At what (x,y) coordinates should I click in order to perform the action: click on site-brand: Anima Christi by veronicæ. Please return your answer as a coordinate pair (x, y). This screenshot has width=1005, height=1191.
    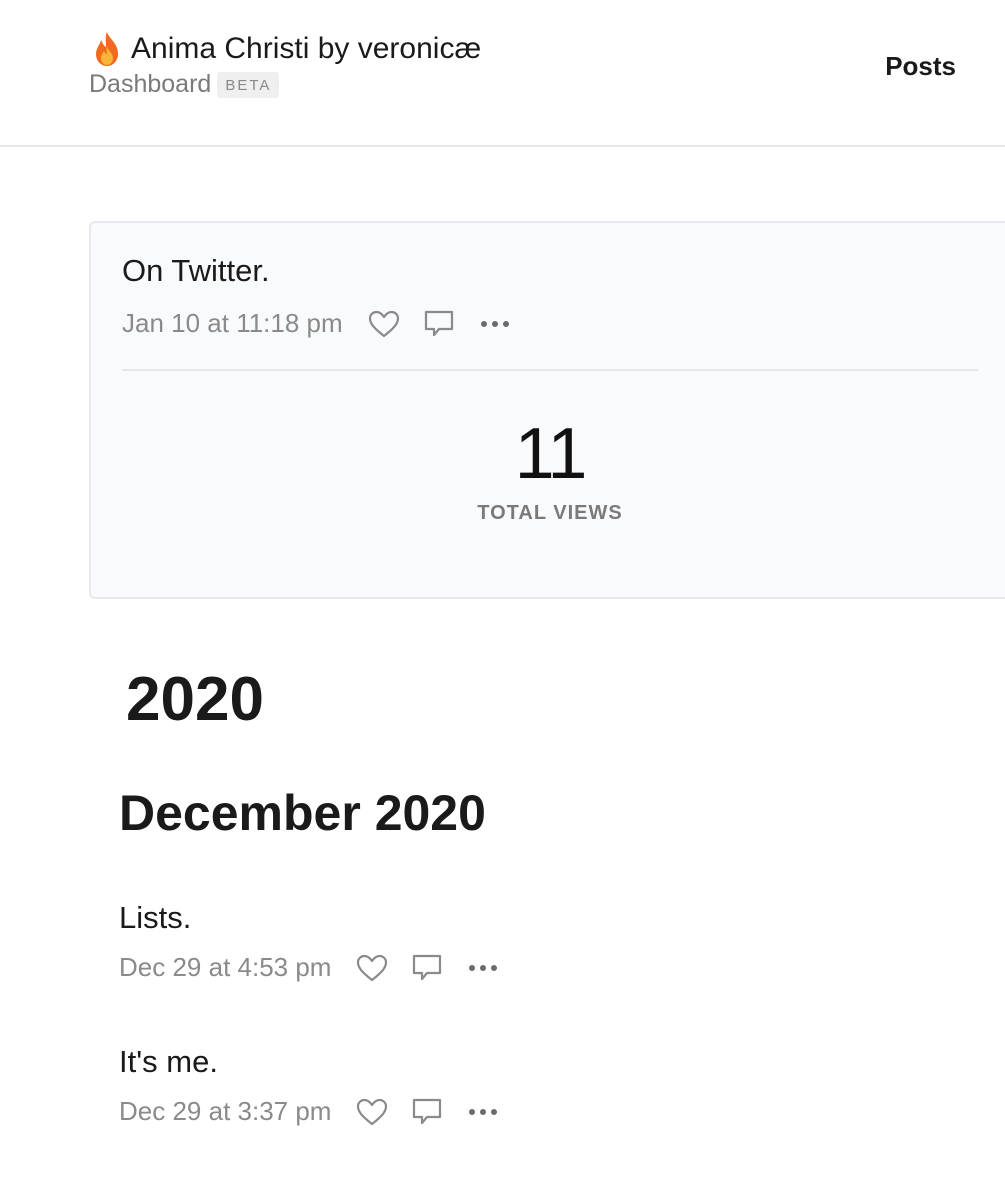
    Looking at the image, I should click on (285, 49).